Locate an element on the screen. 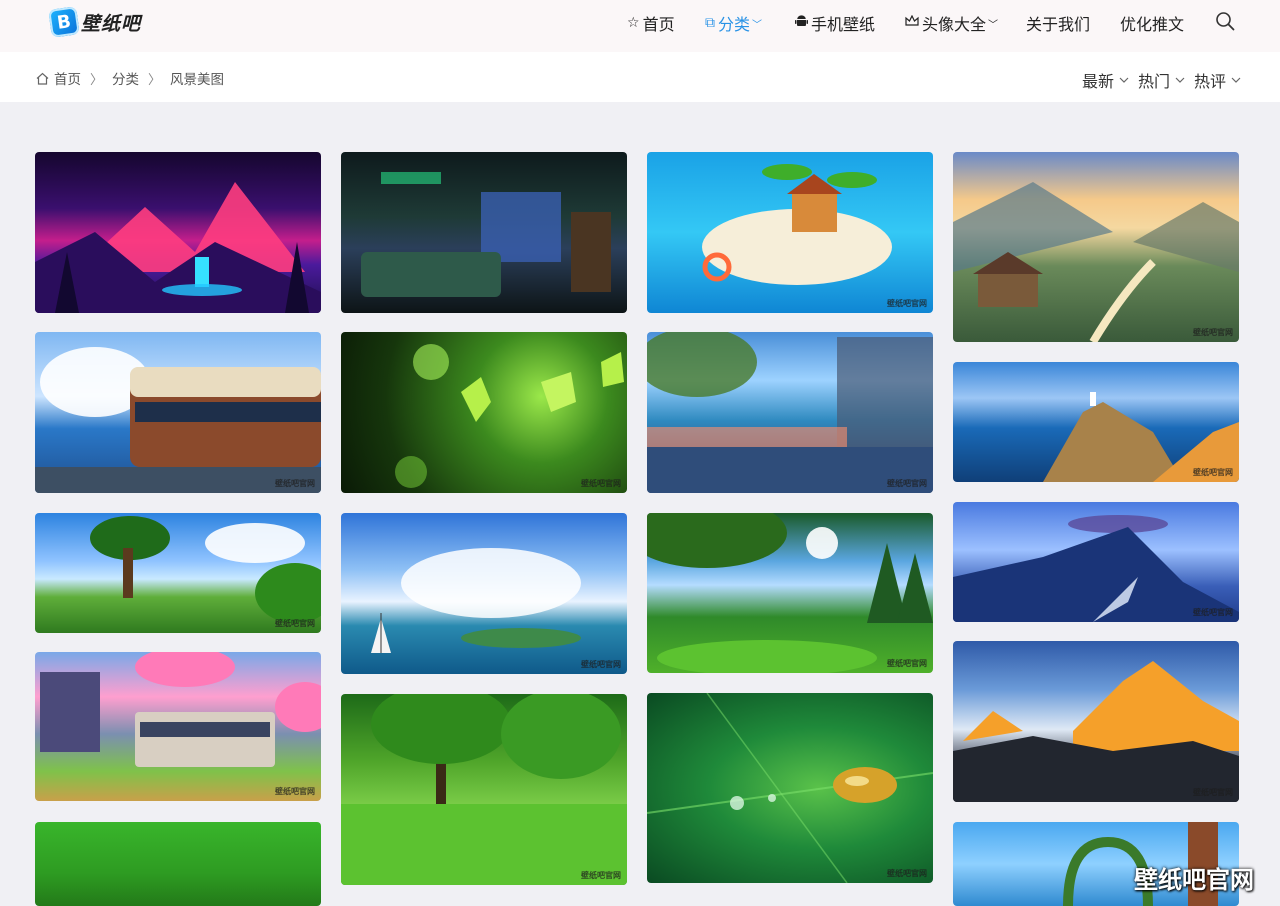 The image size is (1280, 906). nav-about: 关于我们 is located at coordinates (1058, 23).